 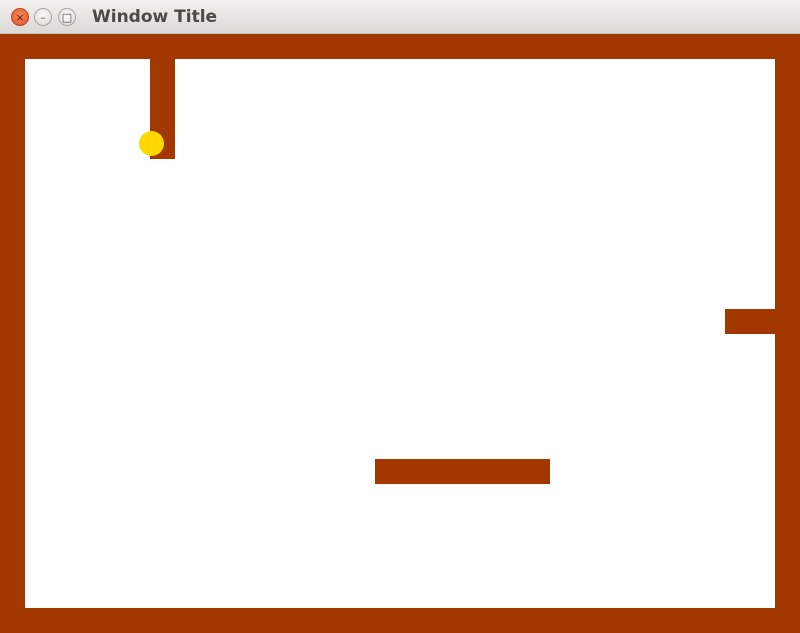 I want to click on close-button: ×, so click(x=20, y=17).